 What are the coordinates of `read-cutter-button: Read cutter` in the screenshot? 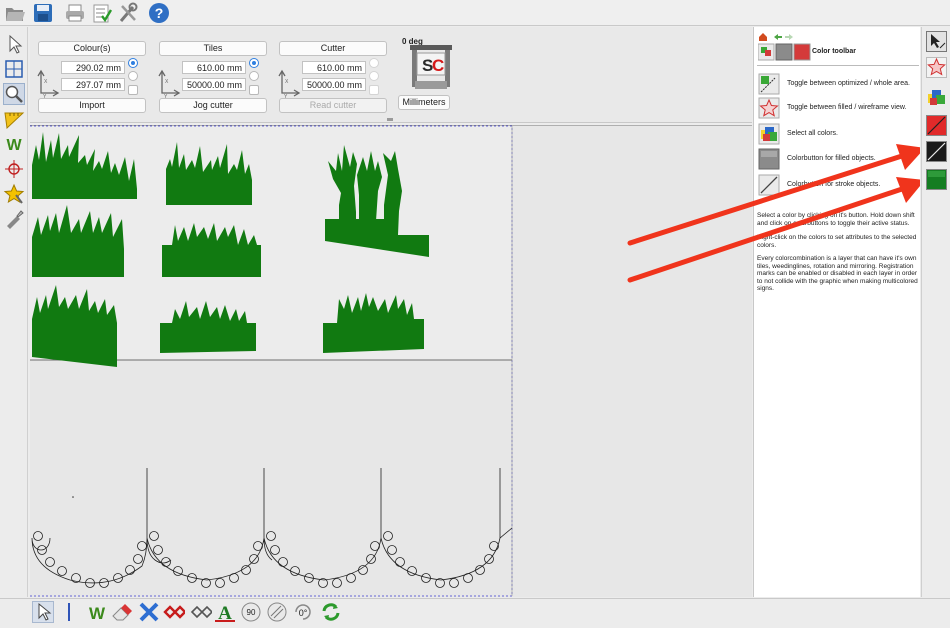 It's located at (333, 105).